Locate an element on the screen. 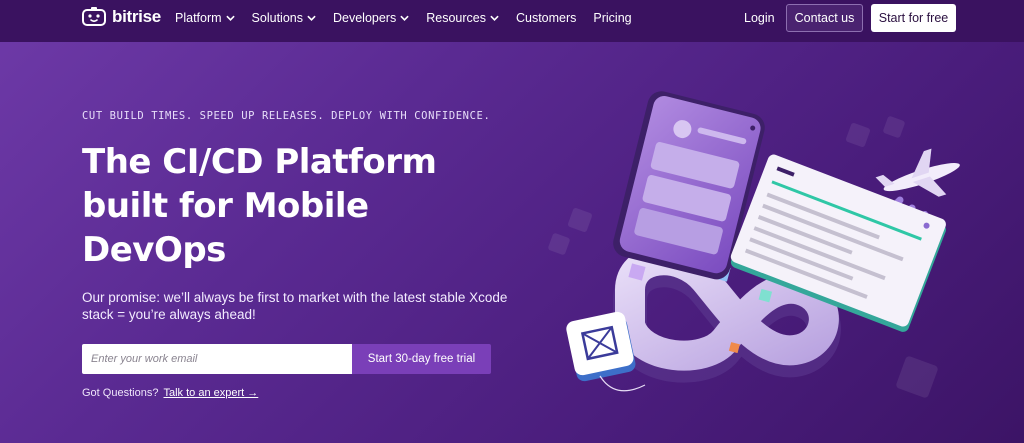 This screenshot has width=1024, height=443. start-trial-button: Start 30-day free trial is located at coordinates (421, 359).